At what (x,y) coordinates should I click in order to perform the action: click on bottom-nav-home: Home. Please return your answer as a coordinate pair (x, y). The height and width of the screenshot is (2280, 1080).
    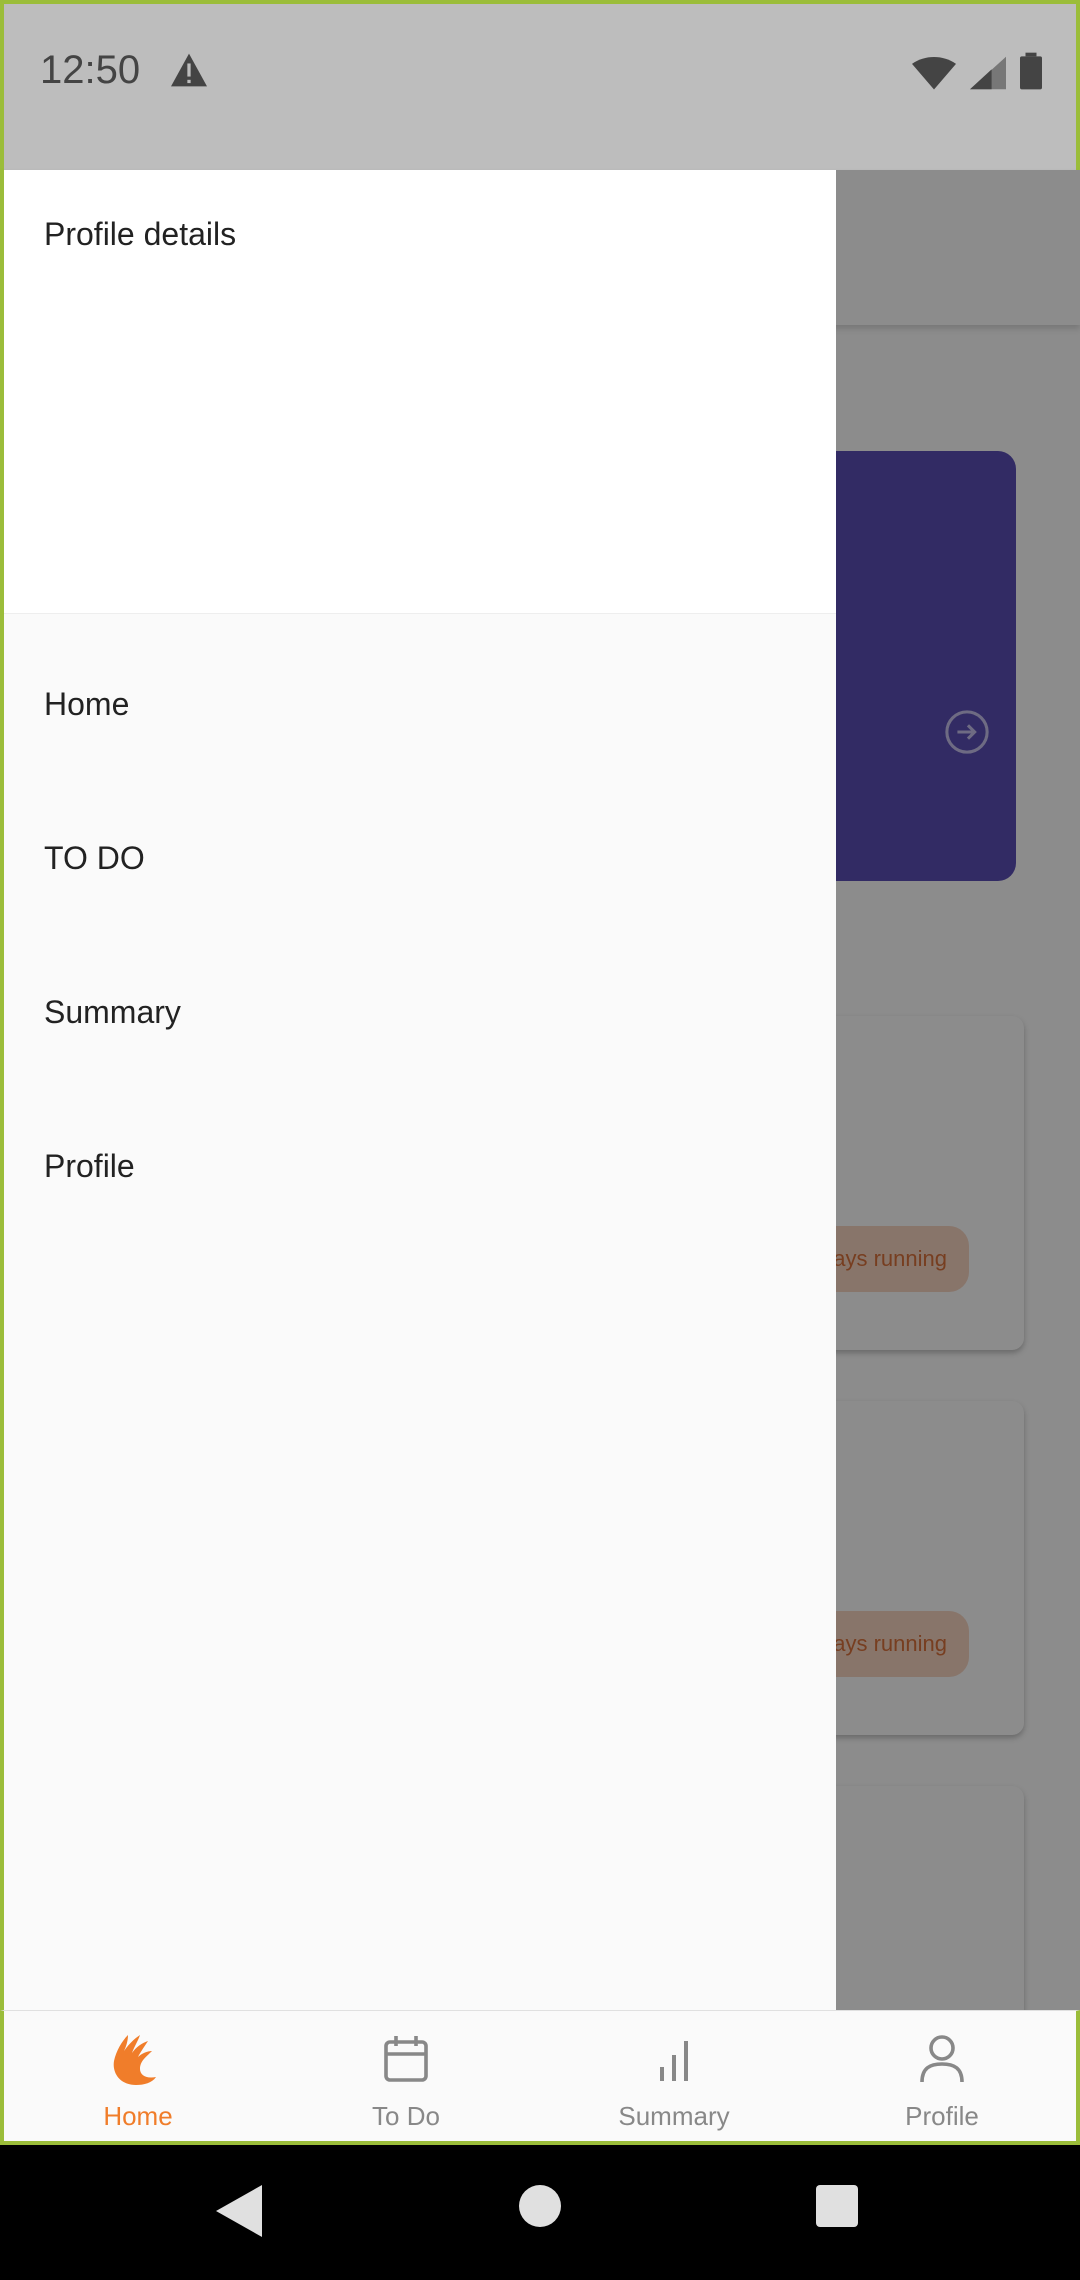
    Looking at the image, I should click on (138, 2076).